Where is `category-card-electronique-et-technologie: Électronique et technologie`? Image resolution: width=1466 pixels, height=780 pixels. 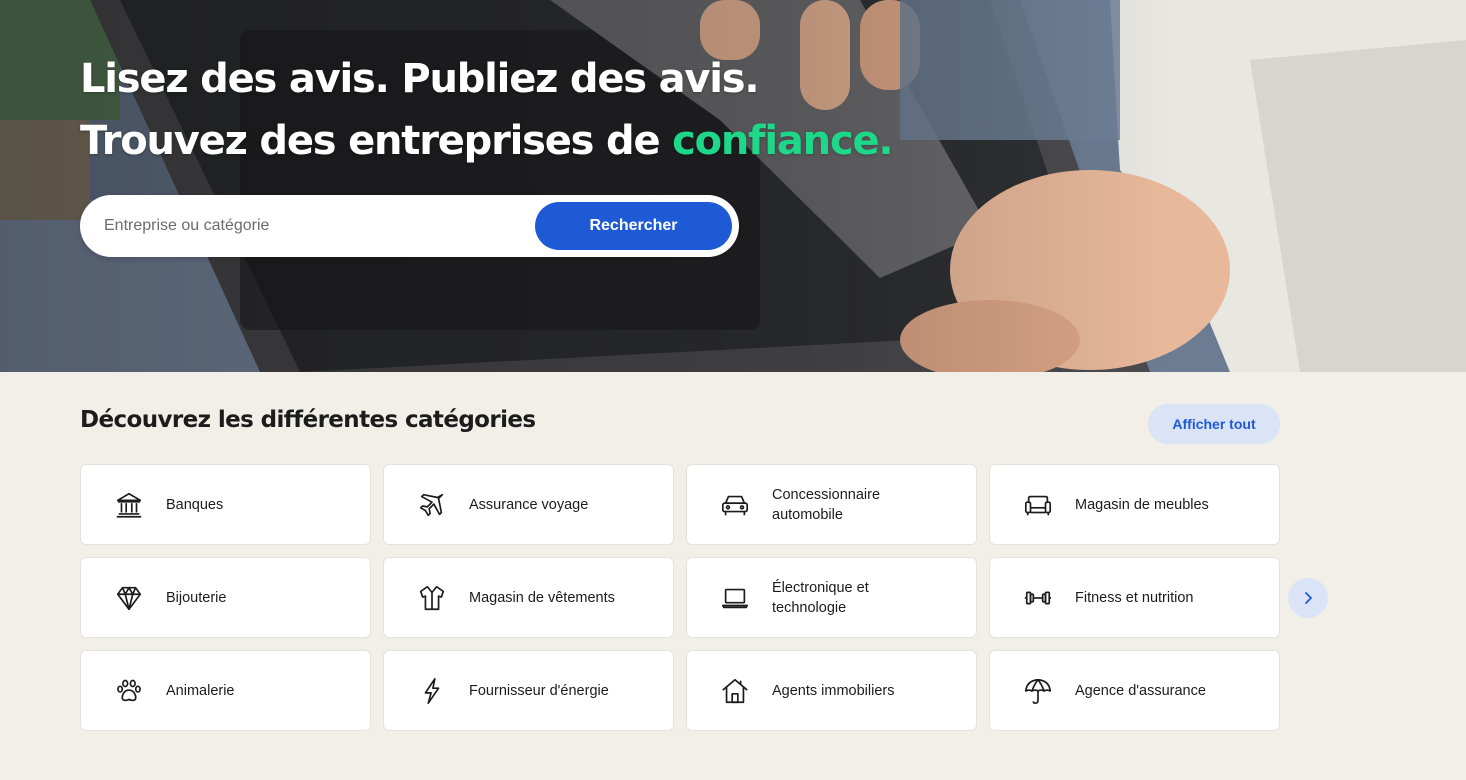 category-card-electronique-et-technologie: Électronique et technologie is located at coordinates (831, 597).